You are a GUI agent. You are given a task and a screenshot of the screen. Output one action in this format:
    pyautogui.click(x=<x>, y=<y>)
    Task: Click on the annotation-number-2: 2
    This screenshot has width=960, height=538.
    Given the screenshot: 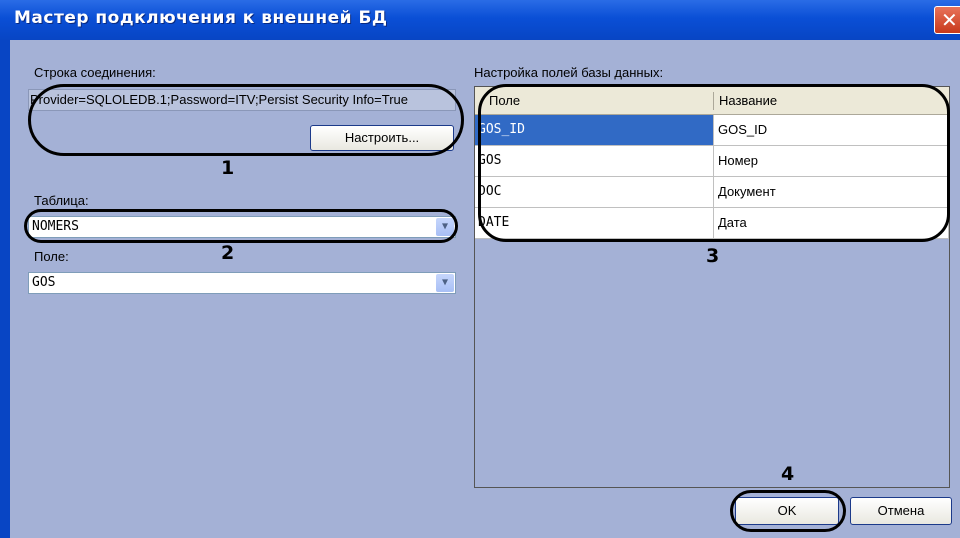 What is the action you would take?
    pyautogui.click(x=228, y=253)
    